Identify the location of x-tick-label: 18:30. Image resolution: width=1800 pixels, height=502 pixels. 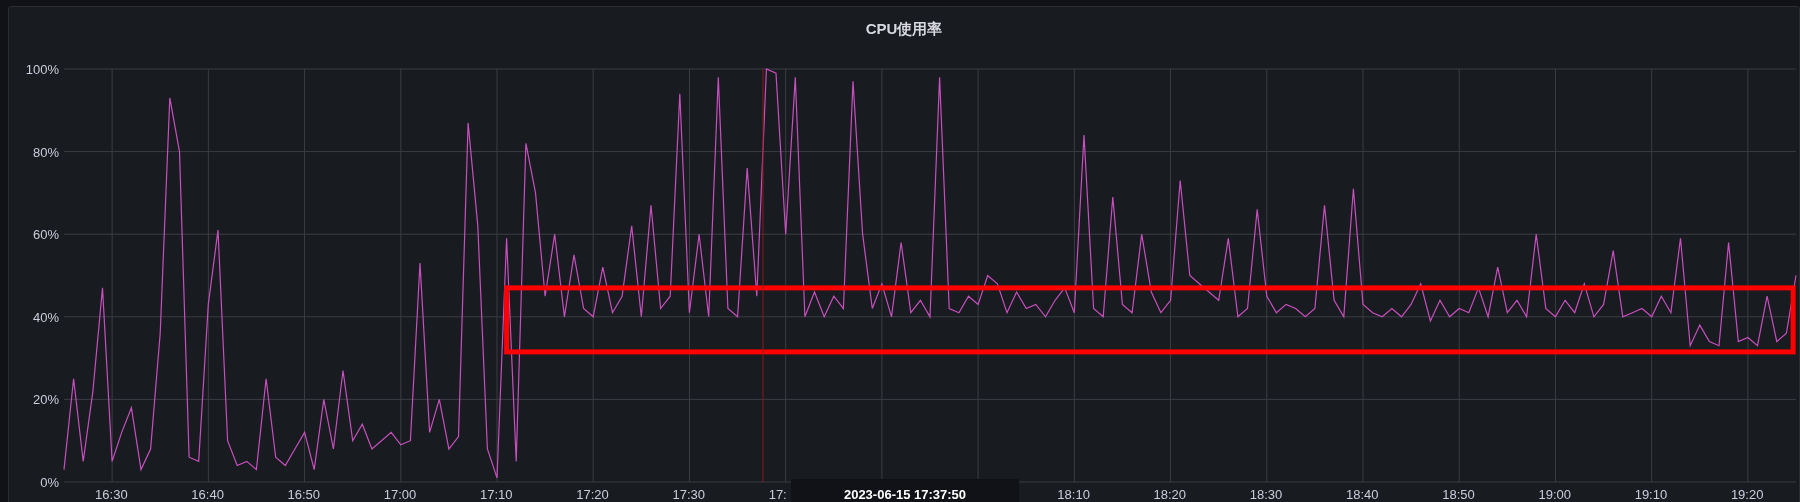
(1266, 494).